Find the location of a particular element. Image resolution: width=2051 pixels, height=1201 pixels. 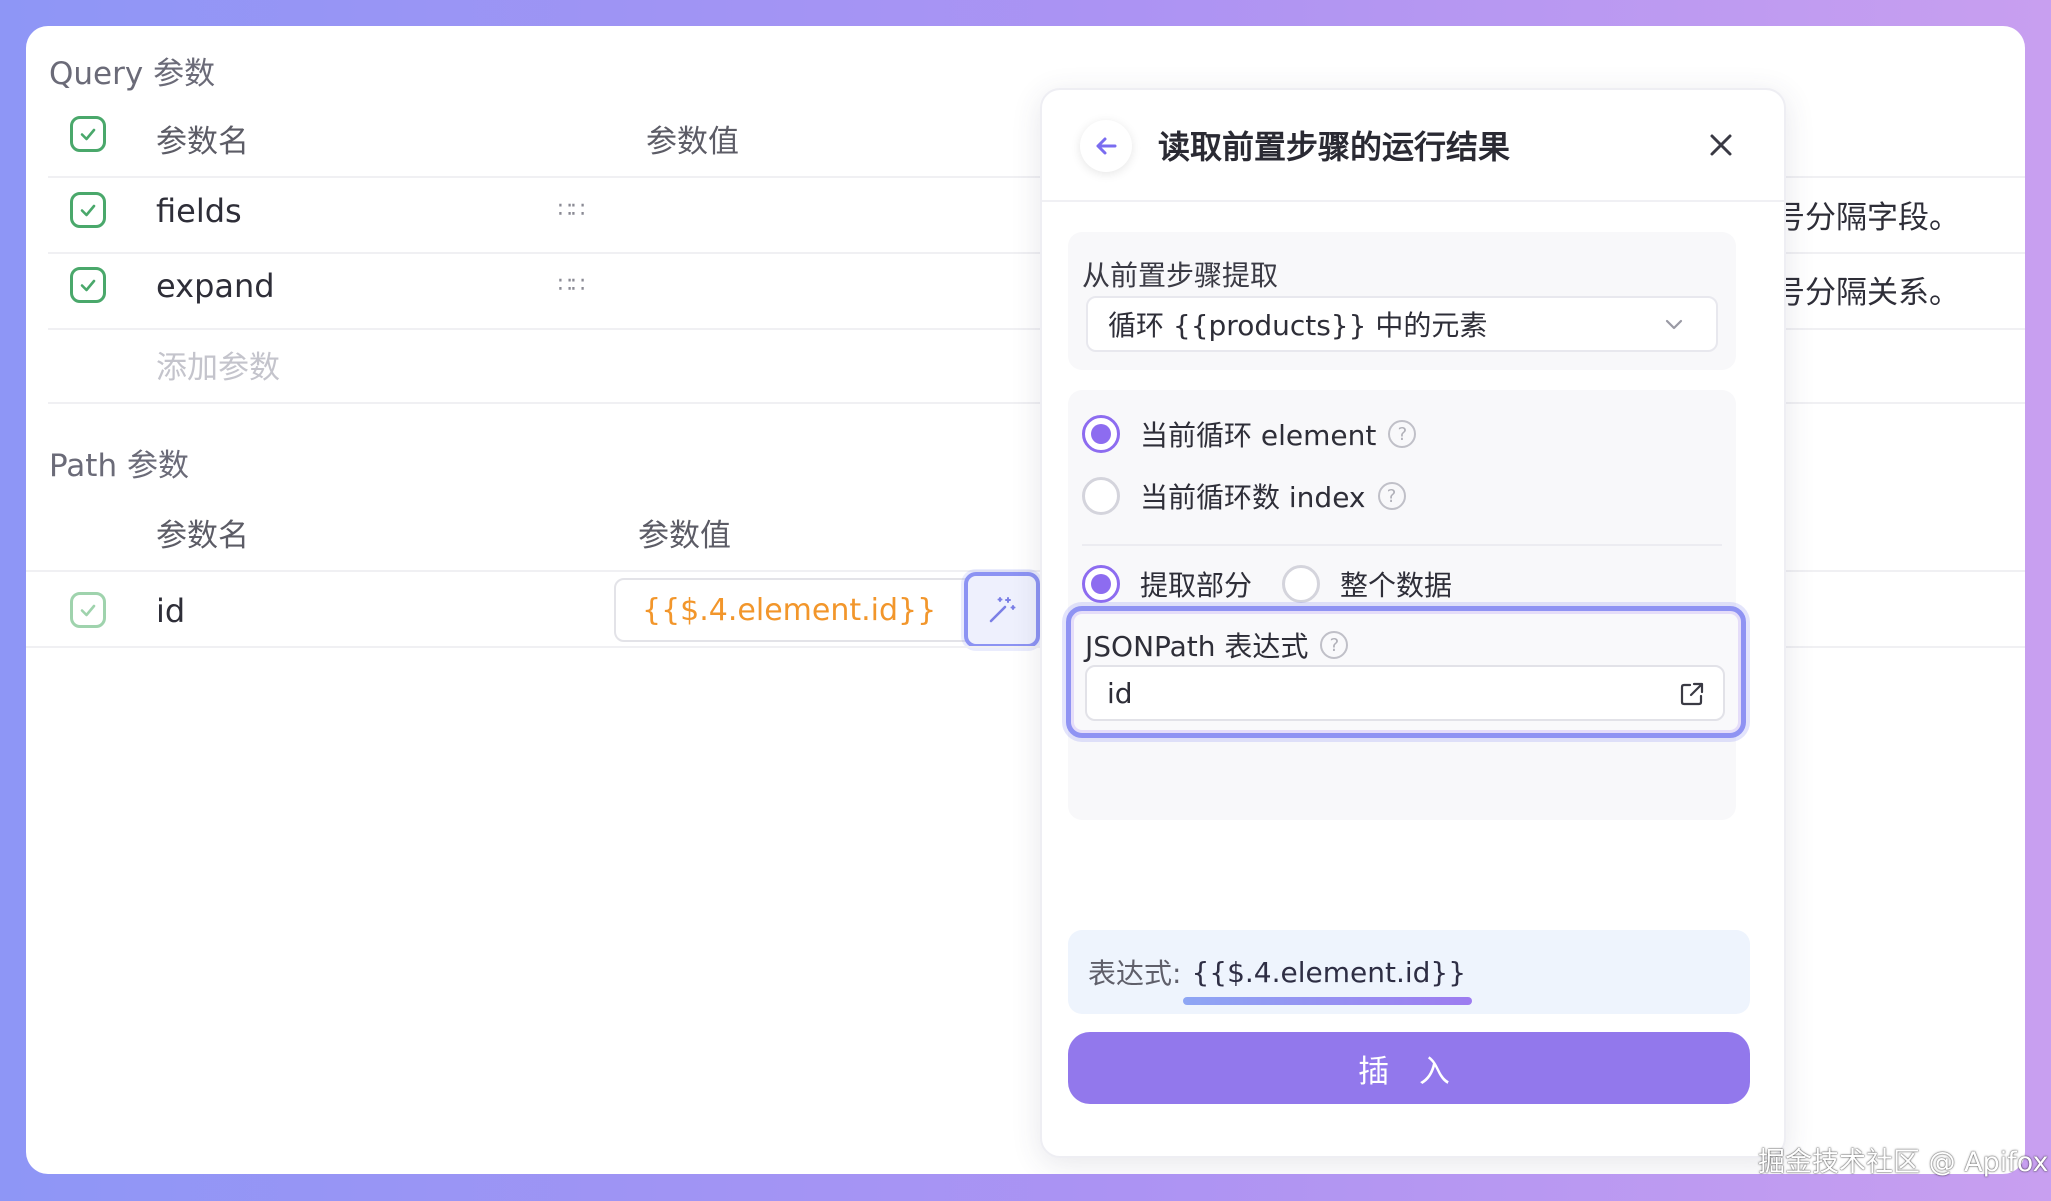

path-col-value-header: 参数值 is located at coordinates (684, 536).